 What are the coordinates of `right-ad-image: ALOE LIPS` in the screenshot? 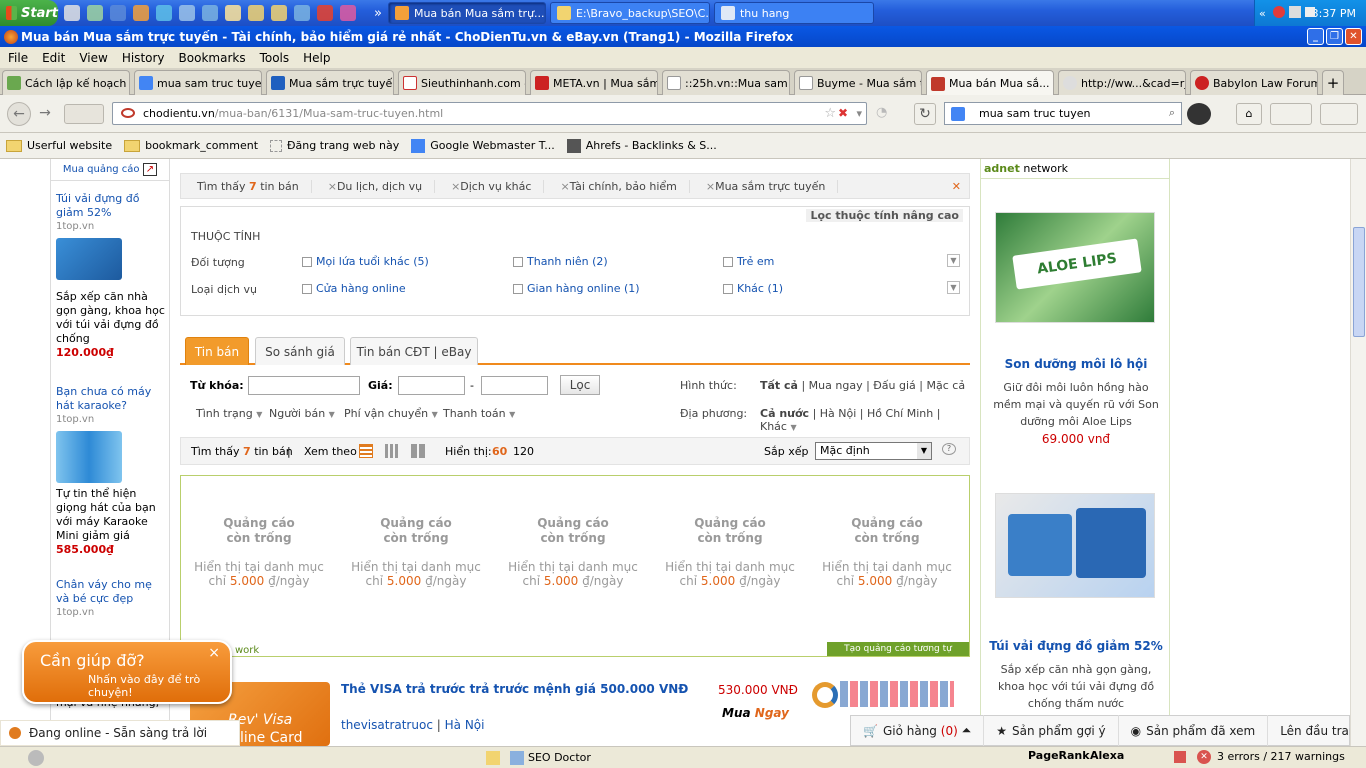 It's located at (1075, 267).